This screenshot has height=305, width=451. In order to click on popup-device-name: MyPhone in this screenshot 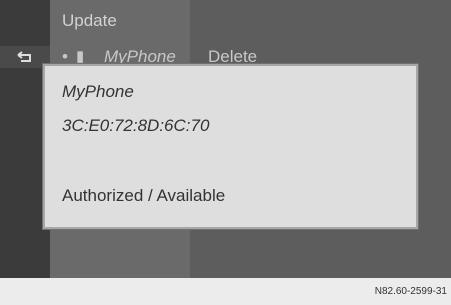, I will do `click(98, 91)`.